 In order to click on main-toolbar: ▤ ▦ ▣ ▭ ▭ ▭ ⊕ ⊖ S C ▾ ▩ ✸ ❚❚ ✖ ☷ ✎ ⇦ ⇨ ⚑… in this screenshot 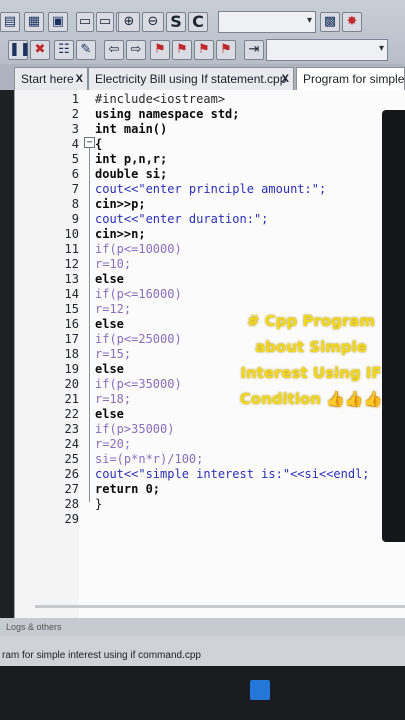, I will do `click(202, 32)`.